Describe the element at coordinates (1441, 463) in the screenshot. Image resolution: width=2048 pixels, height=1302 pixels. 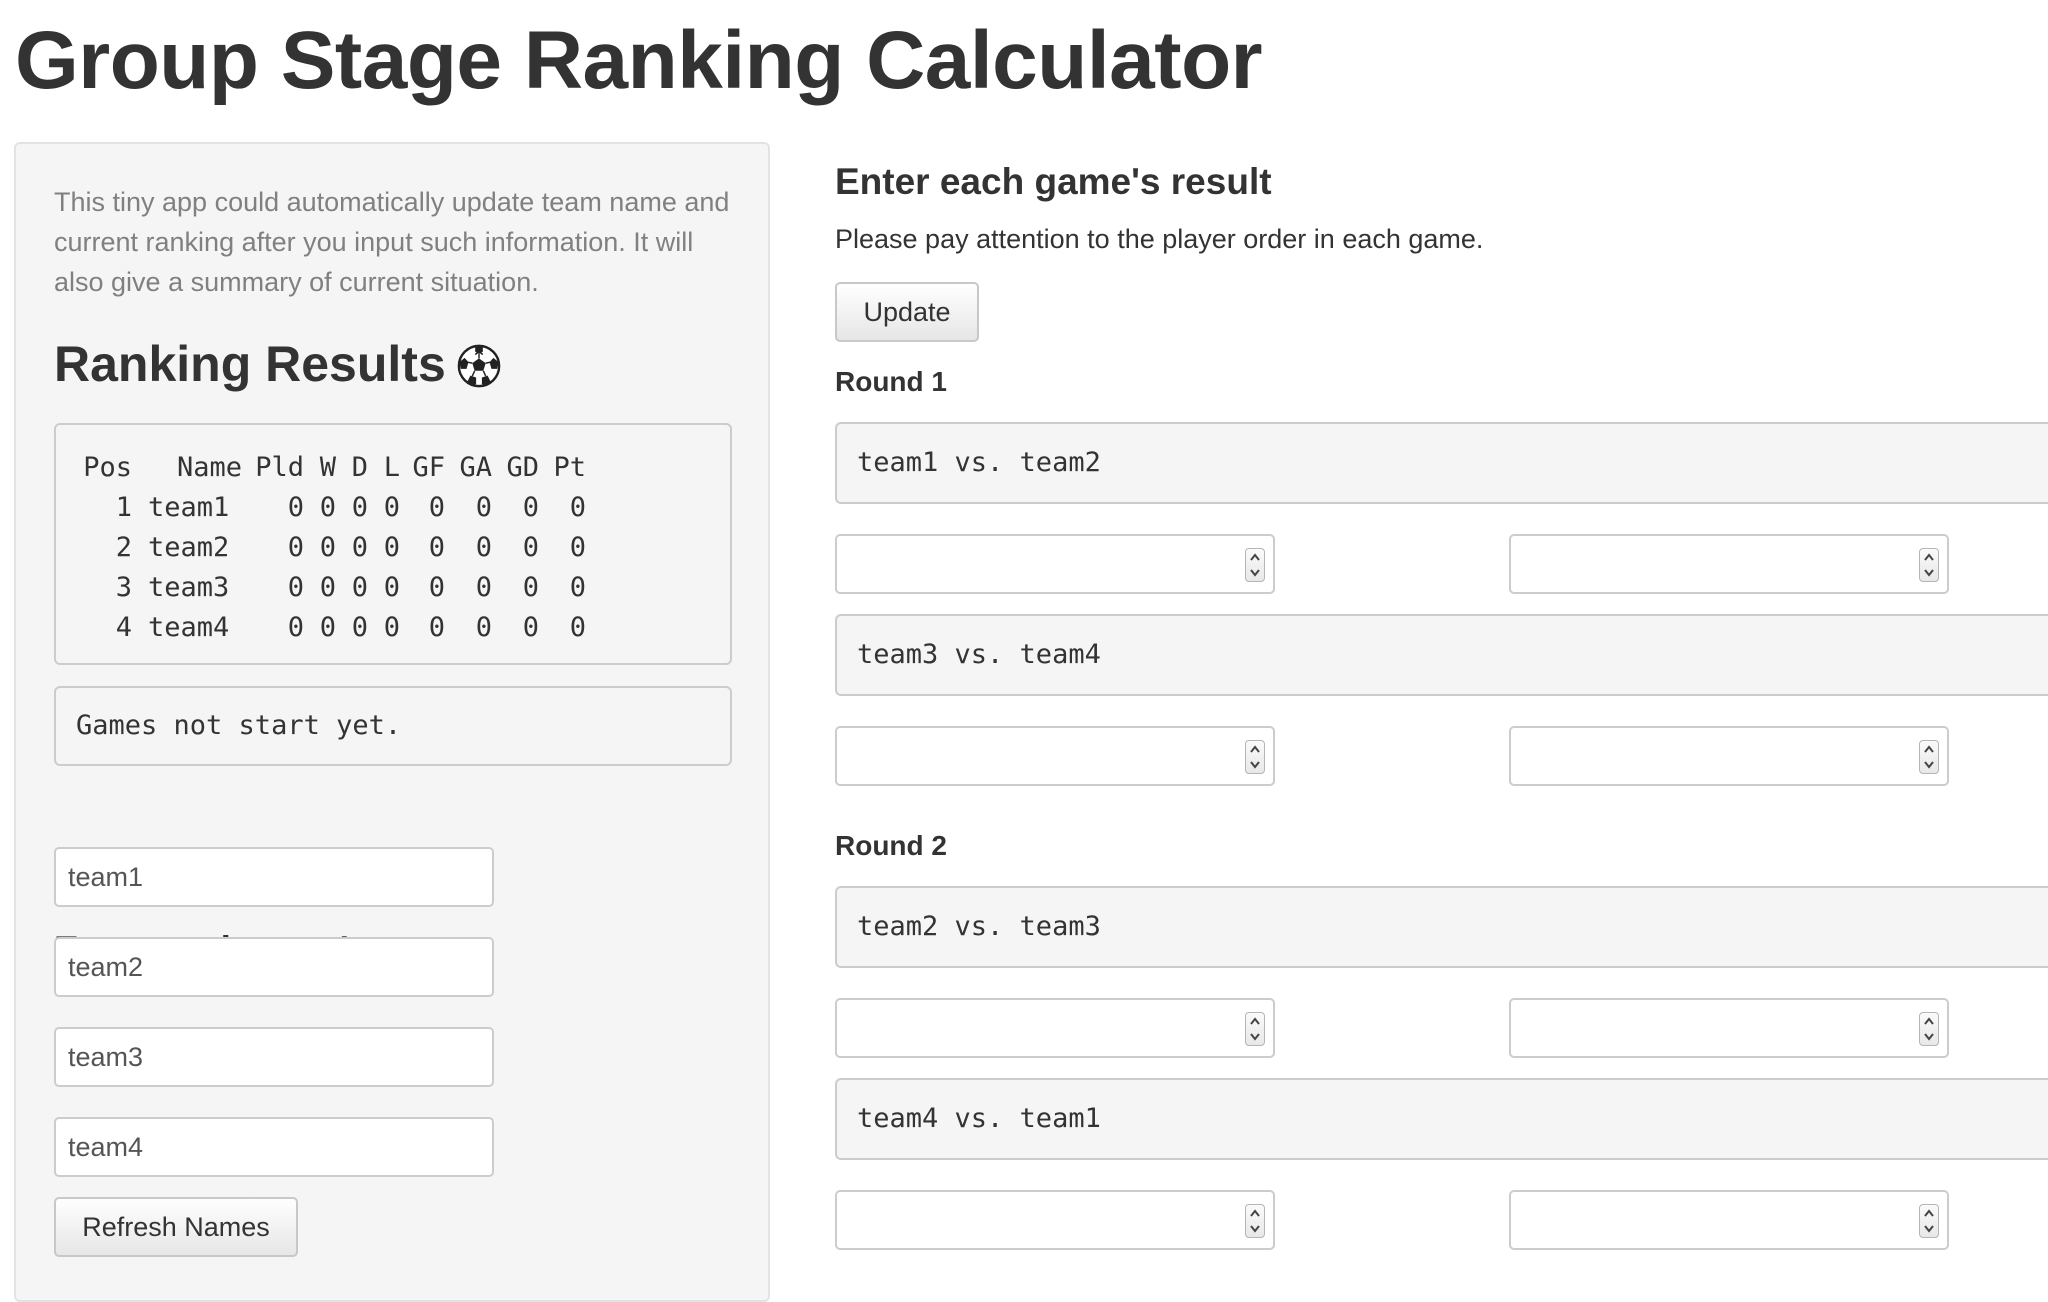
I see `match-round1-game1: team1 vs. team2` at that location.